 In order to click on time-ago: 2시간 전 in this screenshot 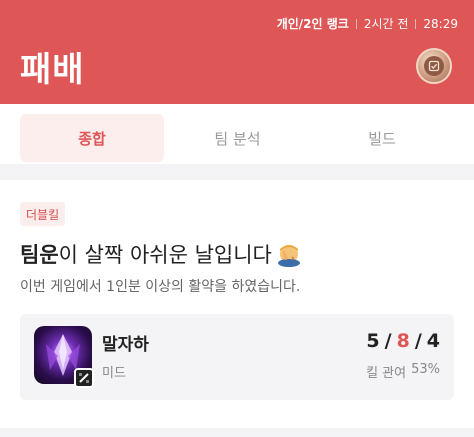, I will do `click(386, 24)`.